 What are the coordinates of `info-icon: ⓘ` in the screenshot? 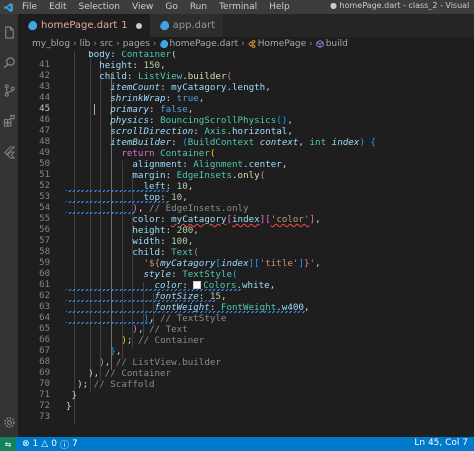 It's located at (64, 445).